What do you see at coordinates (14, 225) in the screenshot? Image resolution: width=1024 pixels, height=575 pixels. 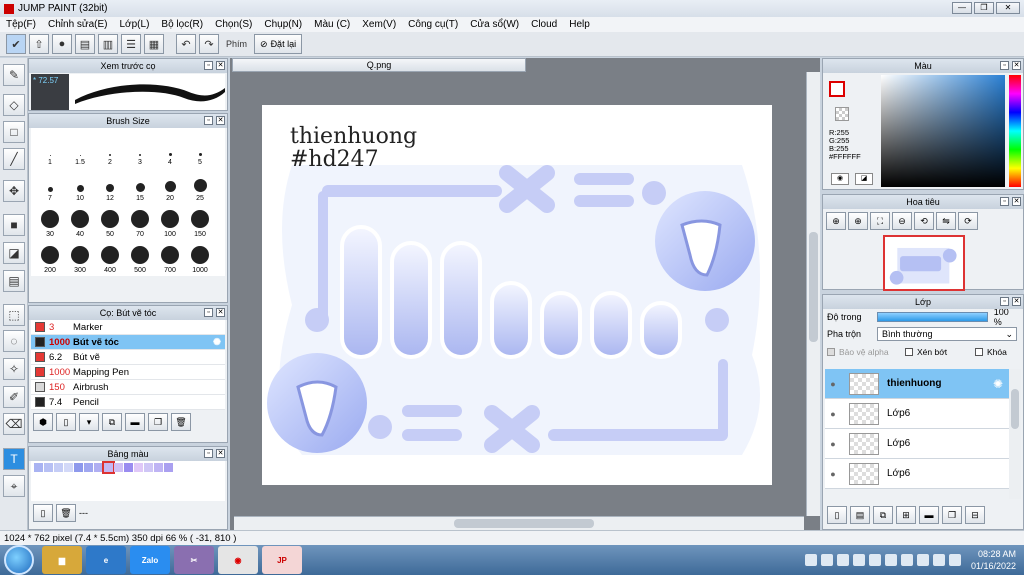 I see `fill-rect-tool-icon: ■` at bounding box center [14, 225].